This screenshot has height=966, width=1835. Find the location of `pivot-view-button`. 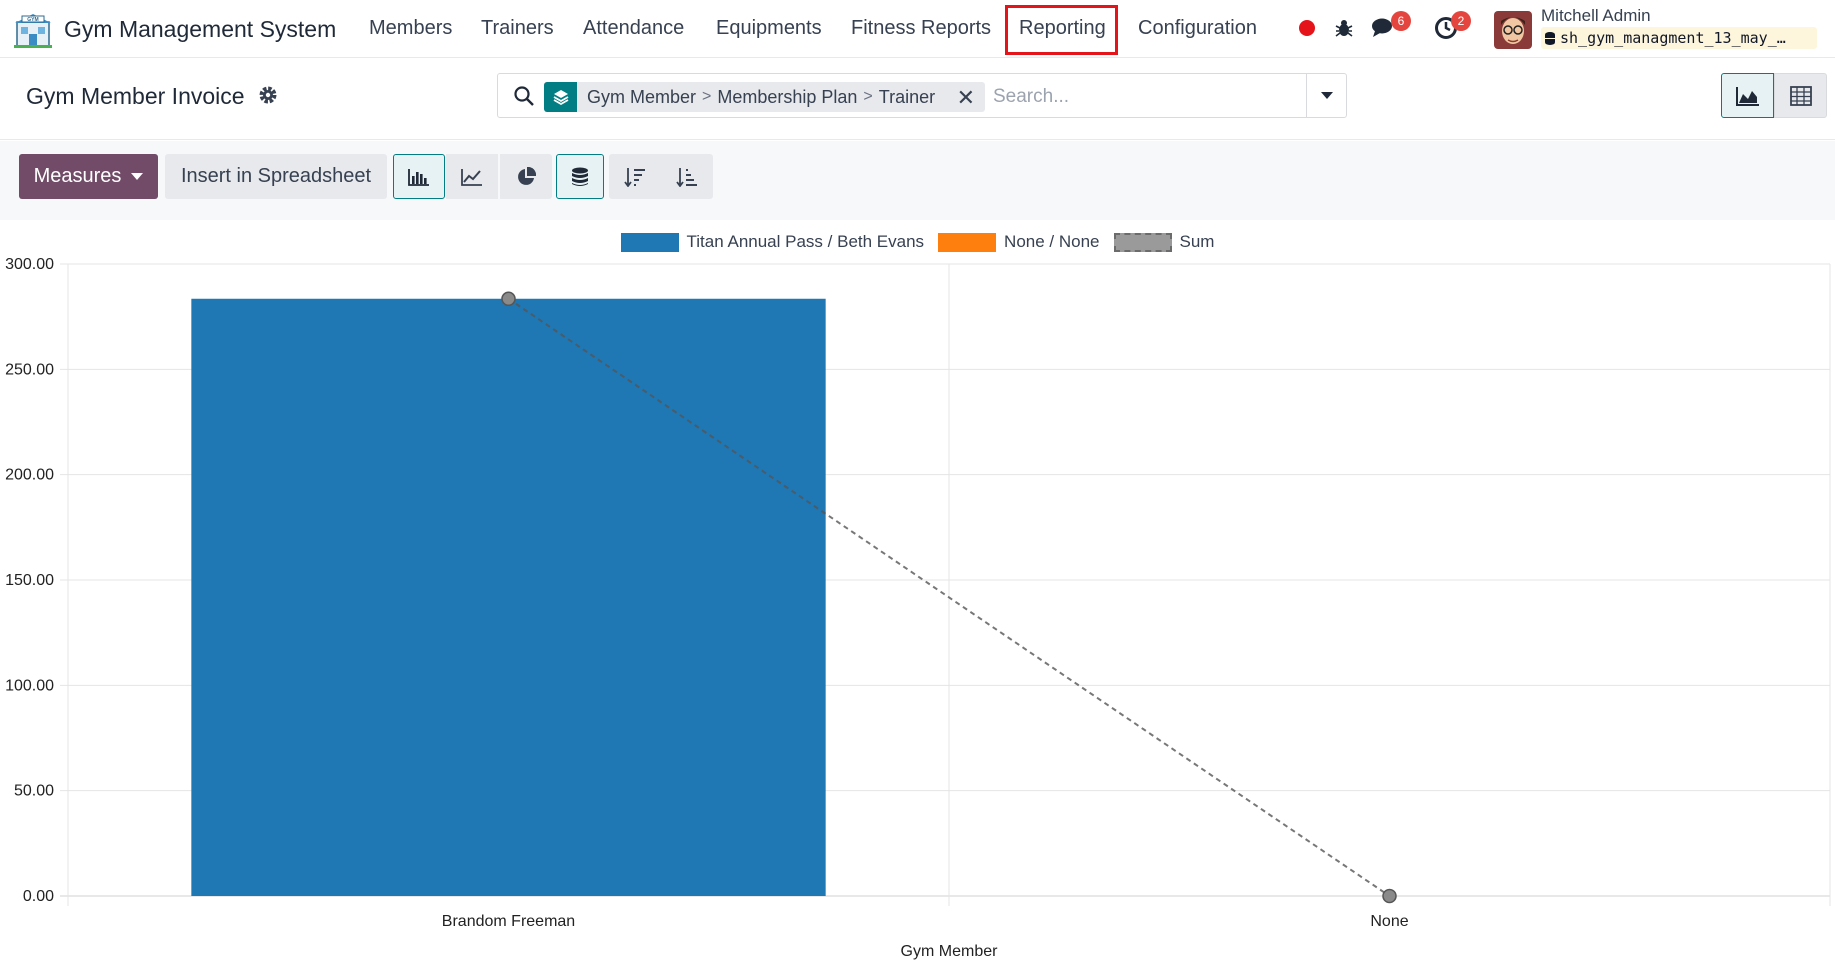

pivot-view-button is located at coordinates (1800, 95).